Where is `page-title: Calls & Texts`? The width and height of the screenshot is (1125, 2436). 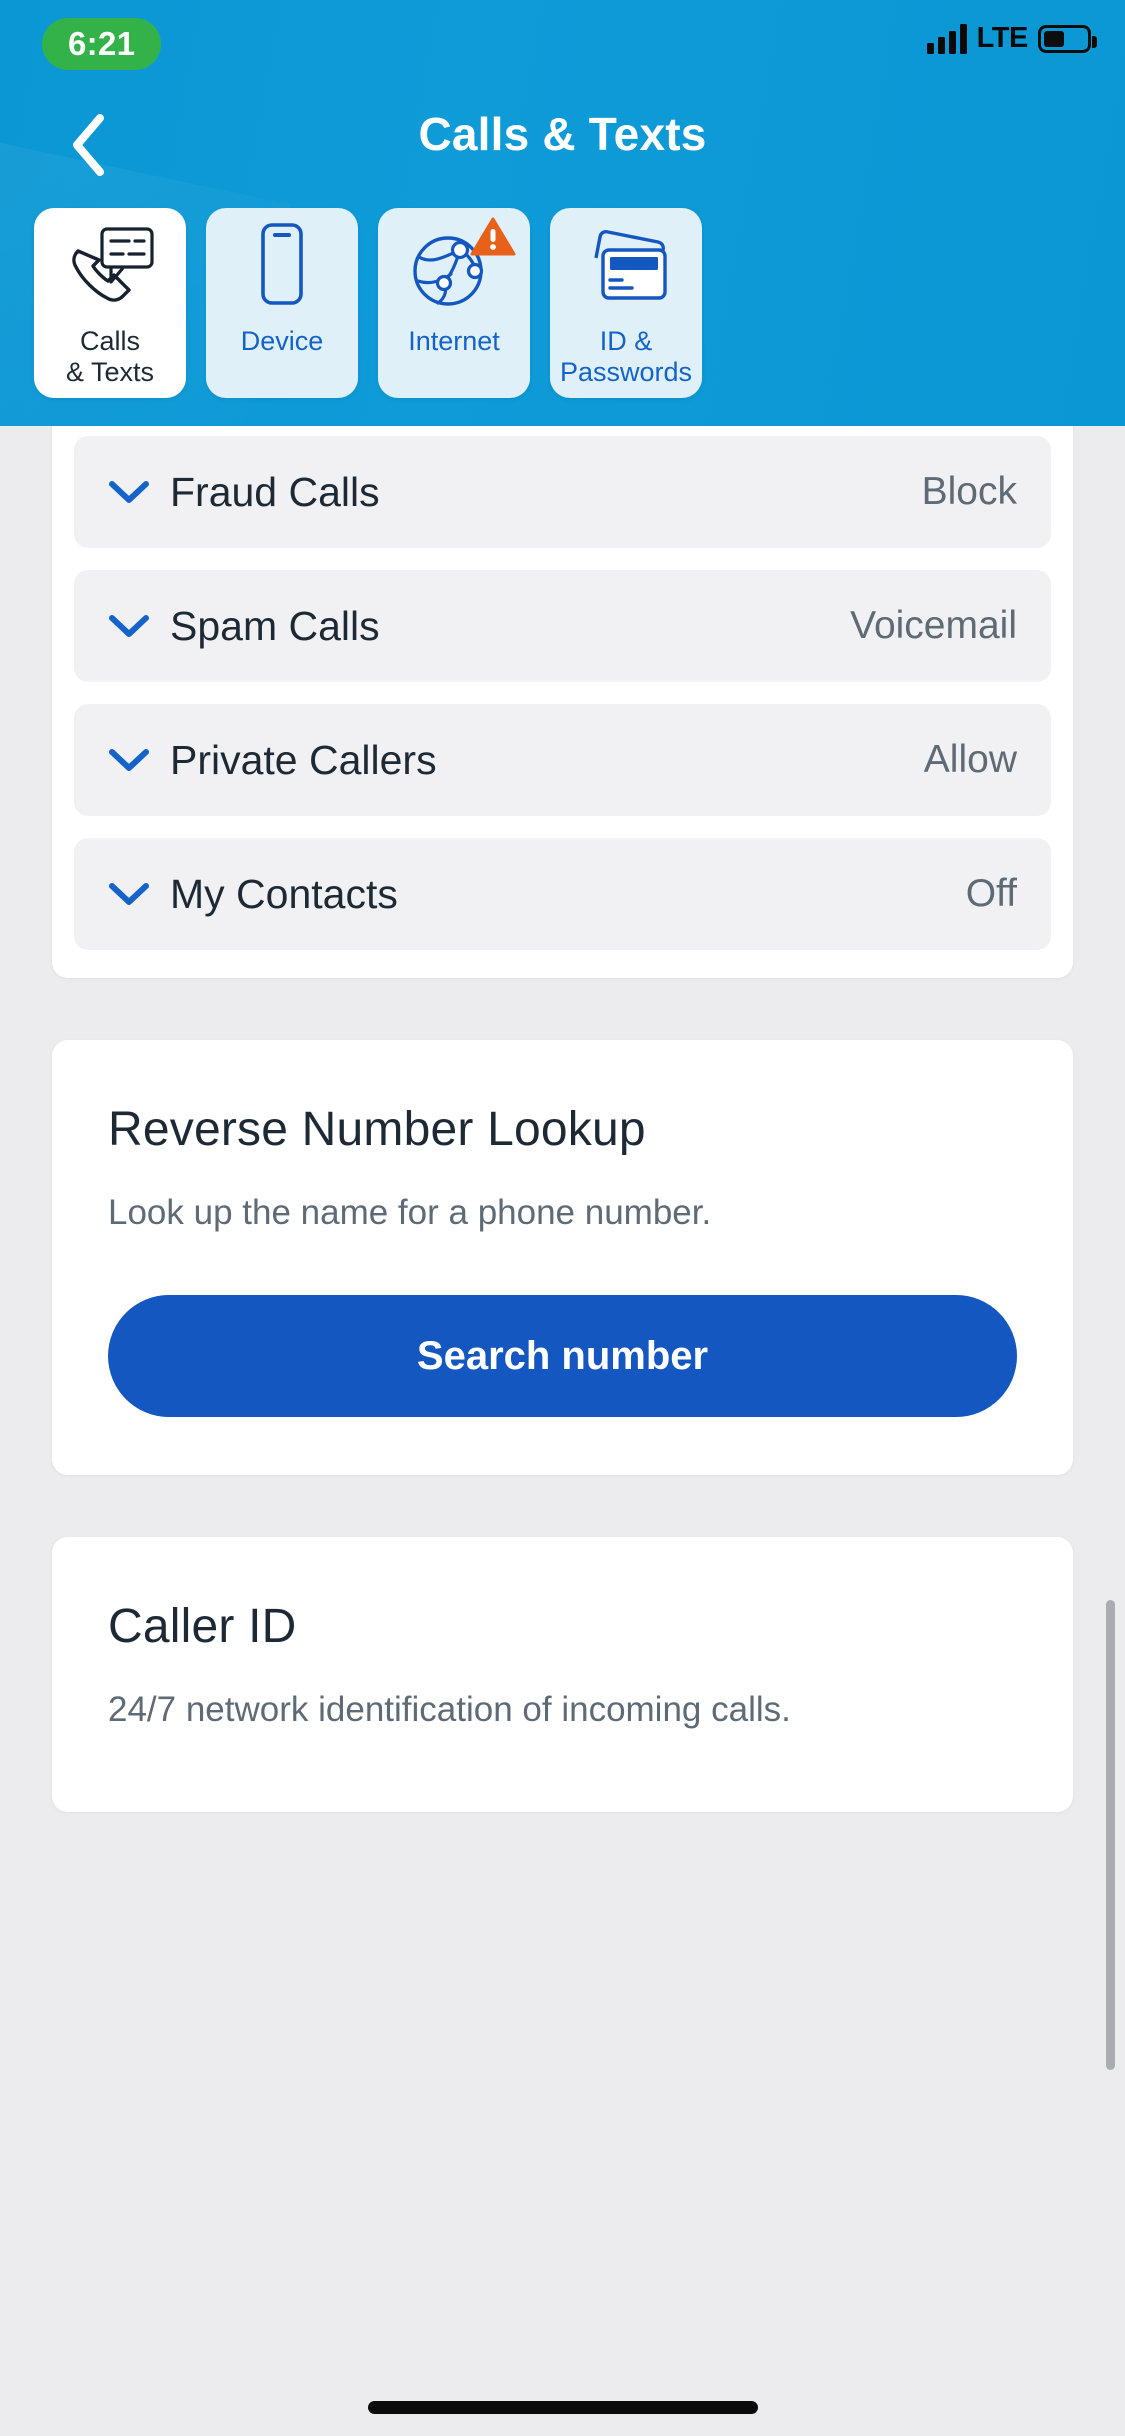
page-title: Calls & Texts is located at coordinates (562, 134).